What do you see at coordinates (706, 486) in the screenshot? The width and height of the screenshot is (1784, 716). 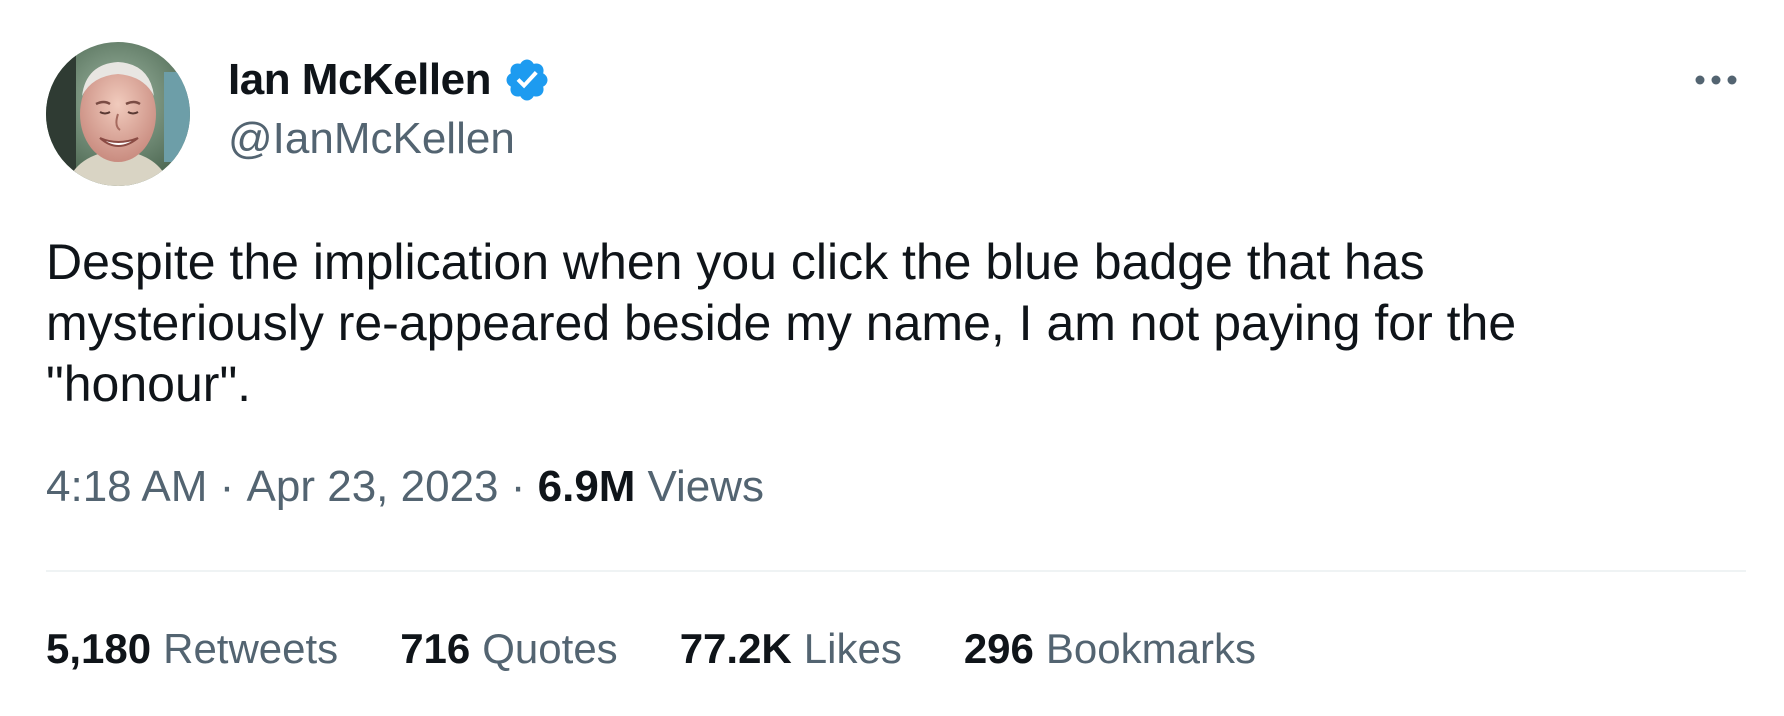 I see `views-label: Views` at bounding box center [706, 486].